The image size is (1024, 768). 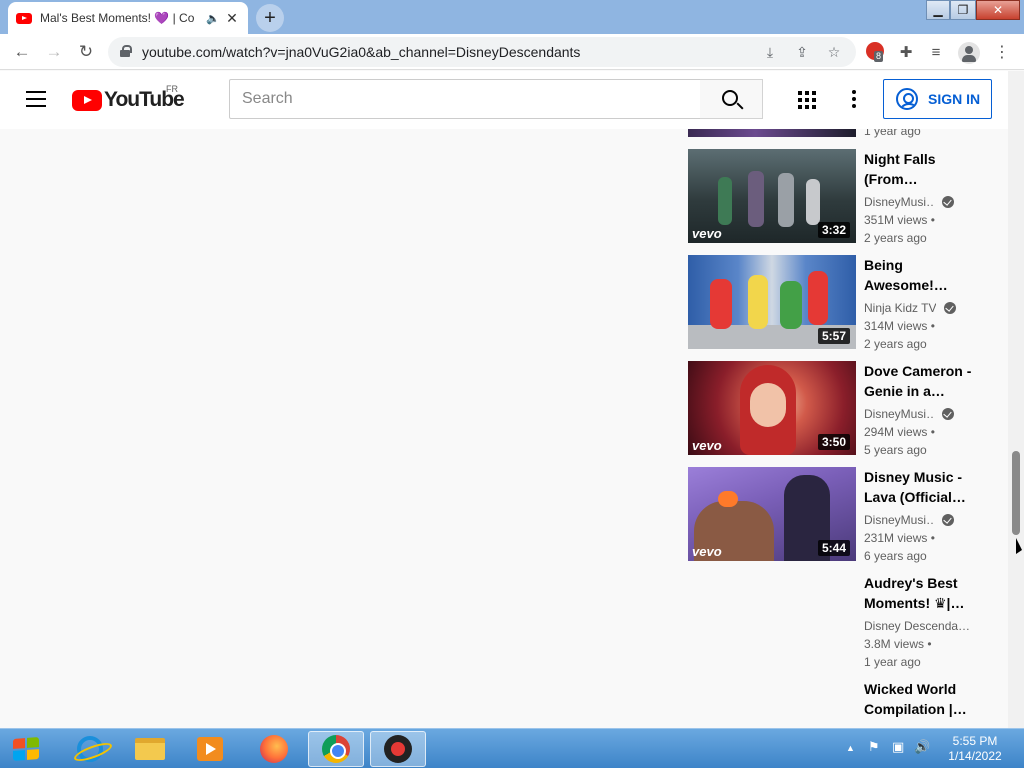 What do you see at coordinates (899, 220) in the screenshot?
I see `view-count: 351M views •` at bounding box center [899, 220].